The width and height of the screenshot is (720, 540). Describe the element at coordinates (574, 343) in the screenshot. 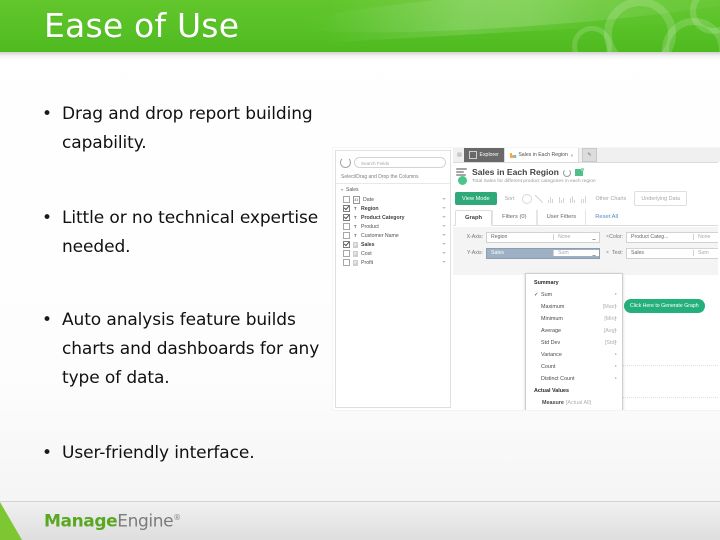

I see `menu-item-std-dev: Std Dev [Std]` at that location.